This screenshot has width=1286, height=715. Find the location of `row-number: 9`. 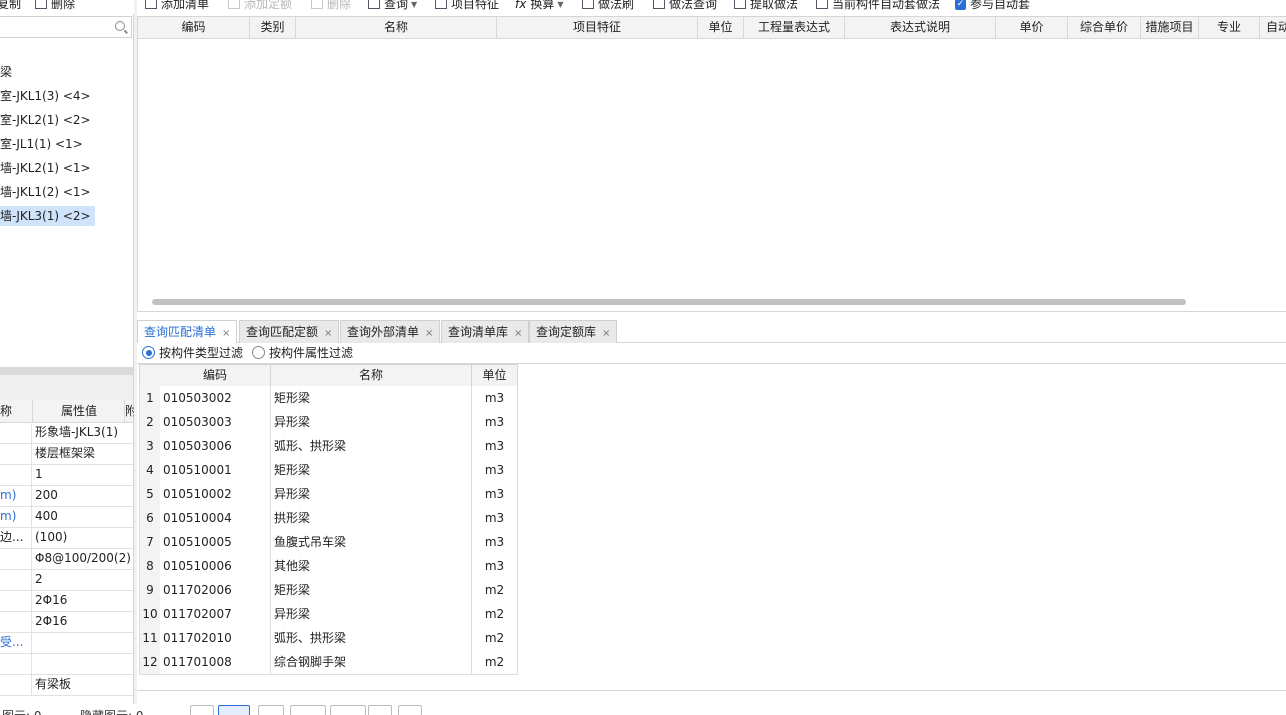

row-number: 9 is located at coordinates (150, 590).